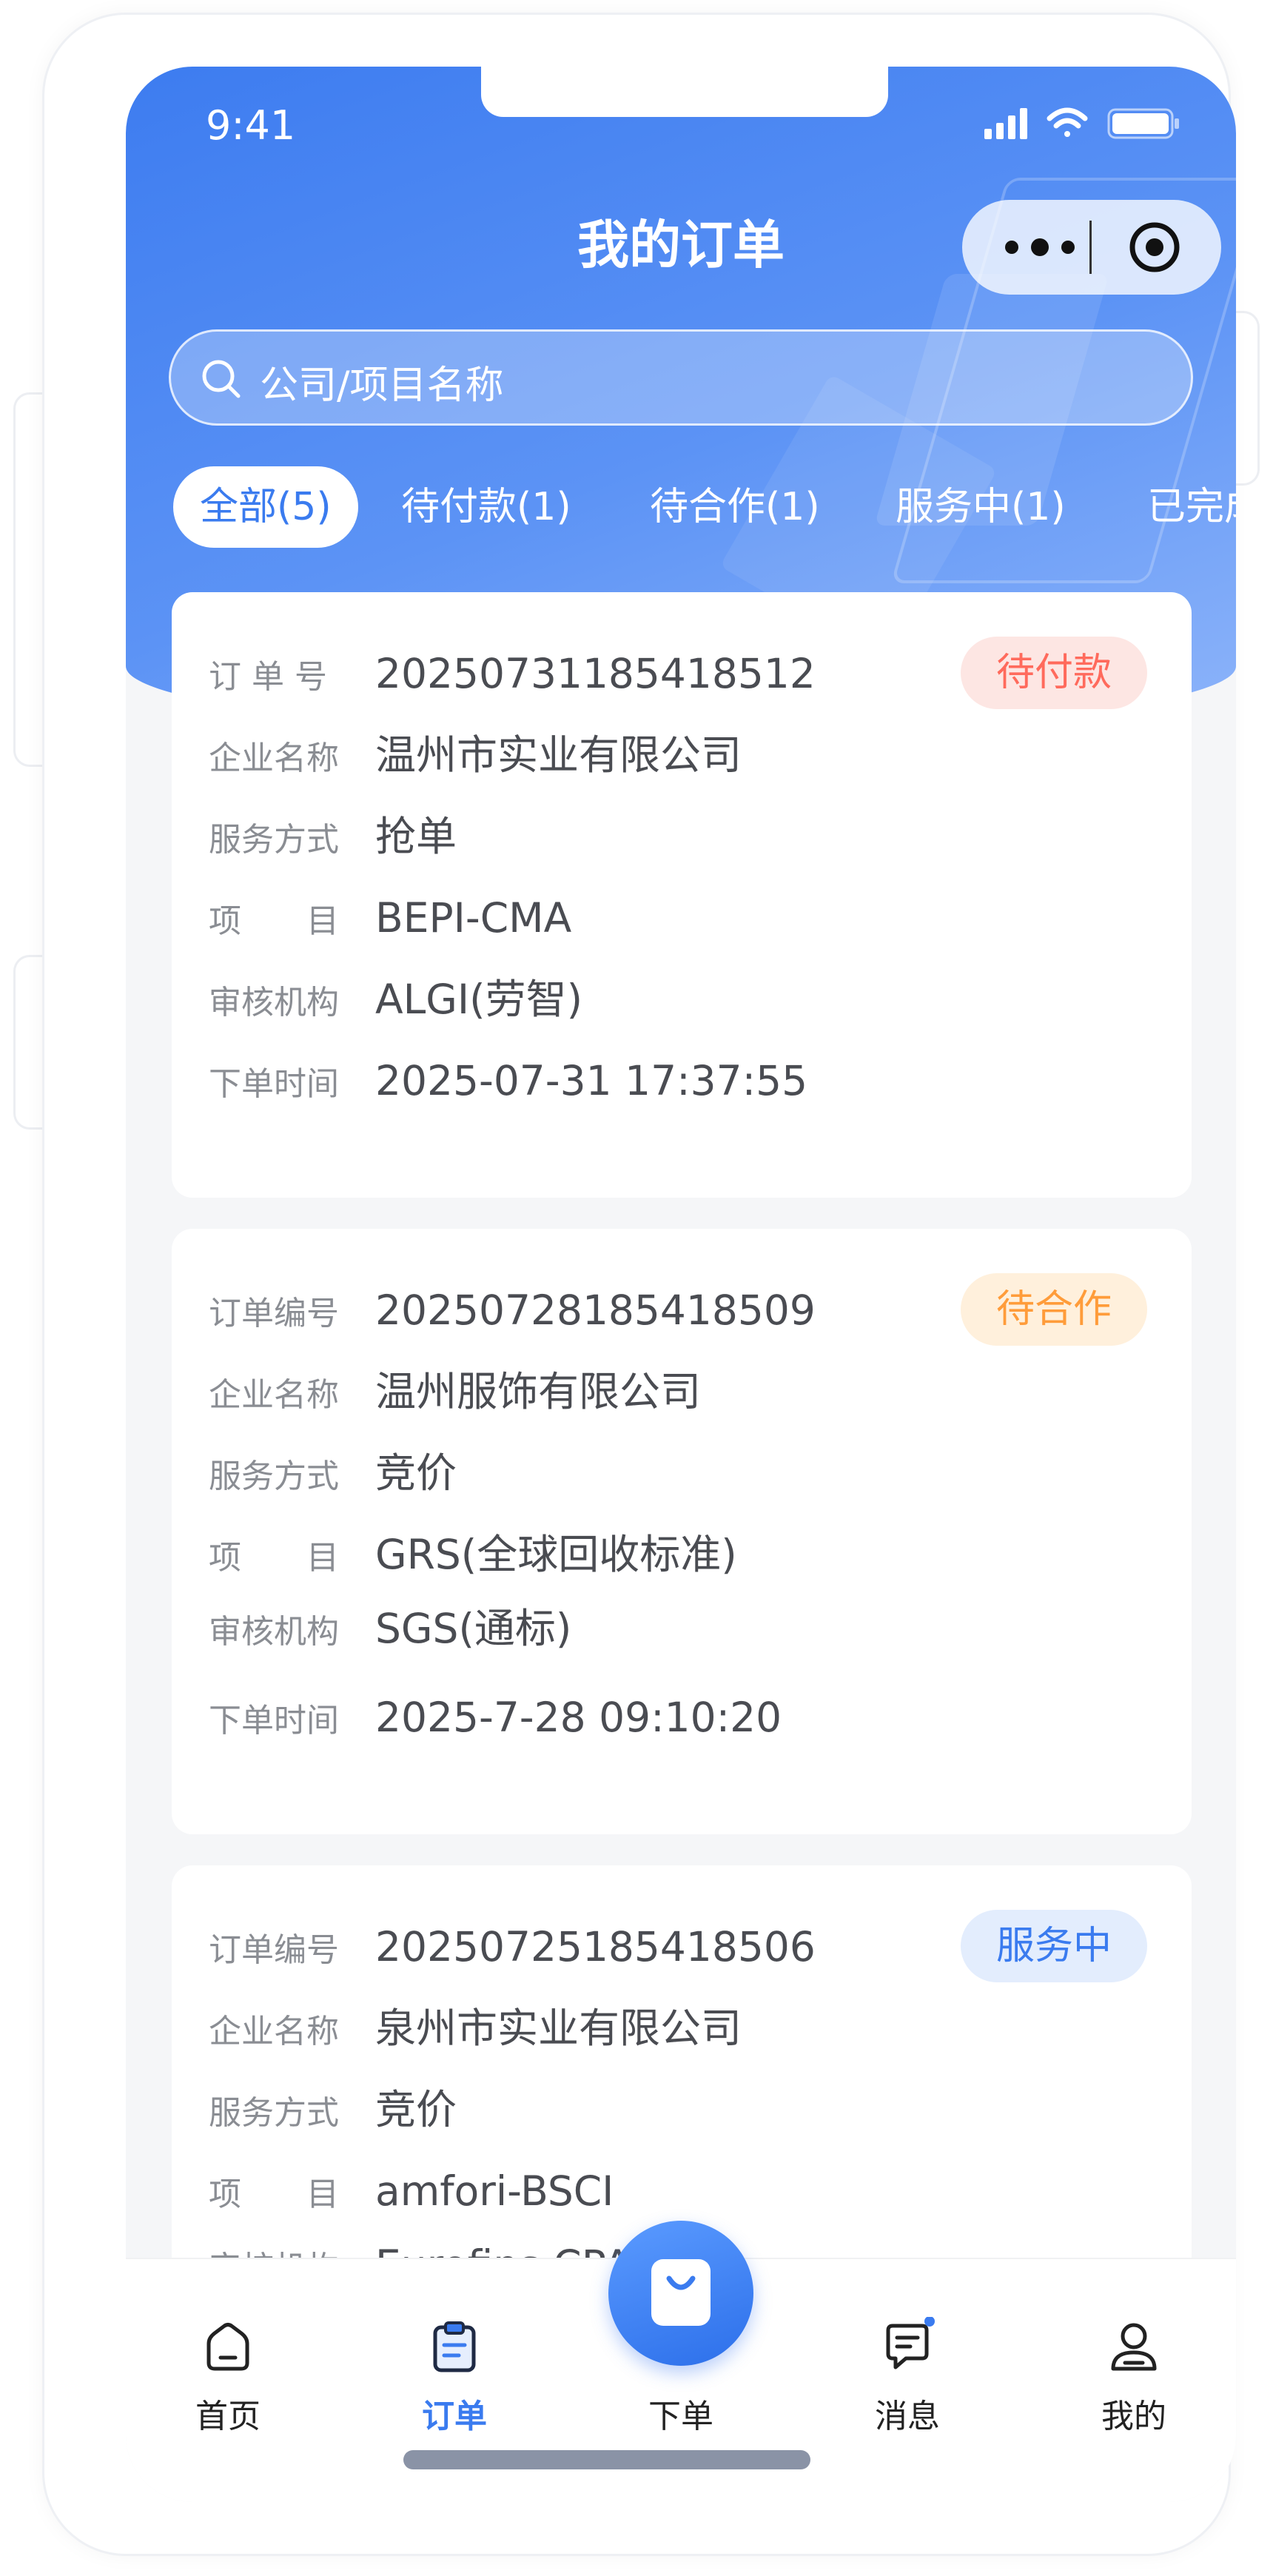 Image resolution: width=1273 pixels, height=2576 pixels. I want to click on tab-pending-cooperation: 待合作(1), so click(735, 507).